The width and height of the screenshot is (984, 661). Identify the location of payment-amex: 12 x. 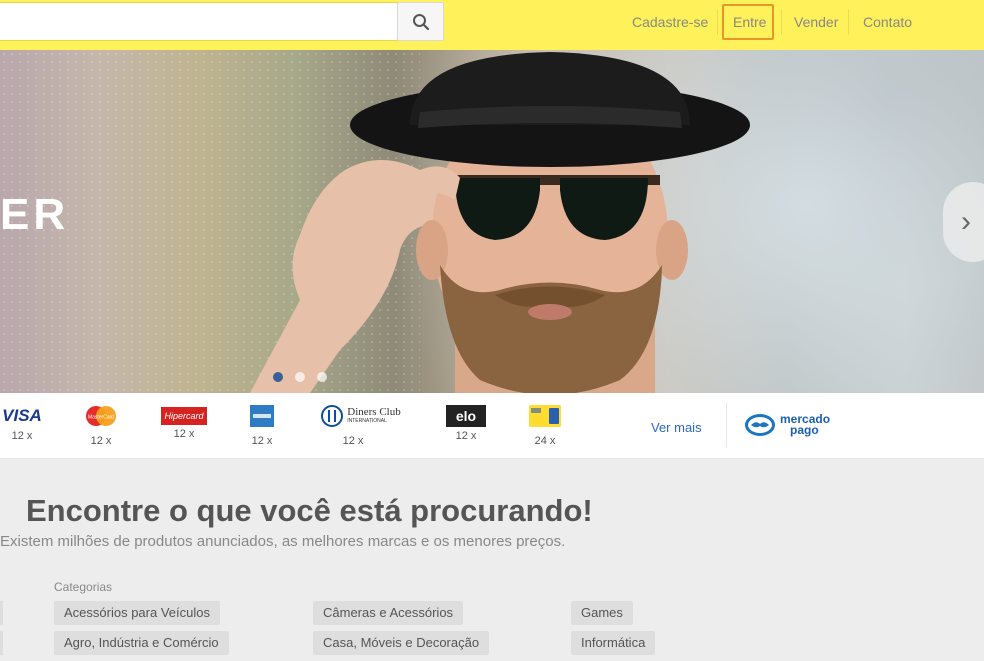
(262, 426).